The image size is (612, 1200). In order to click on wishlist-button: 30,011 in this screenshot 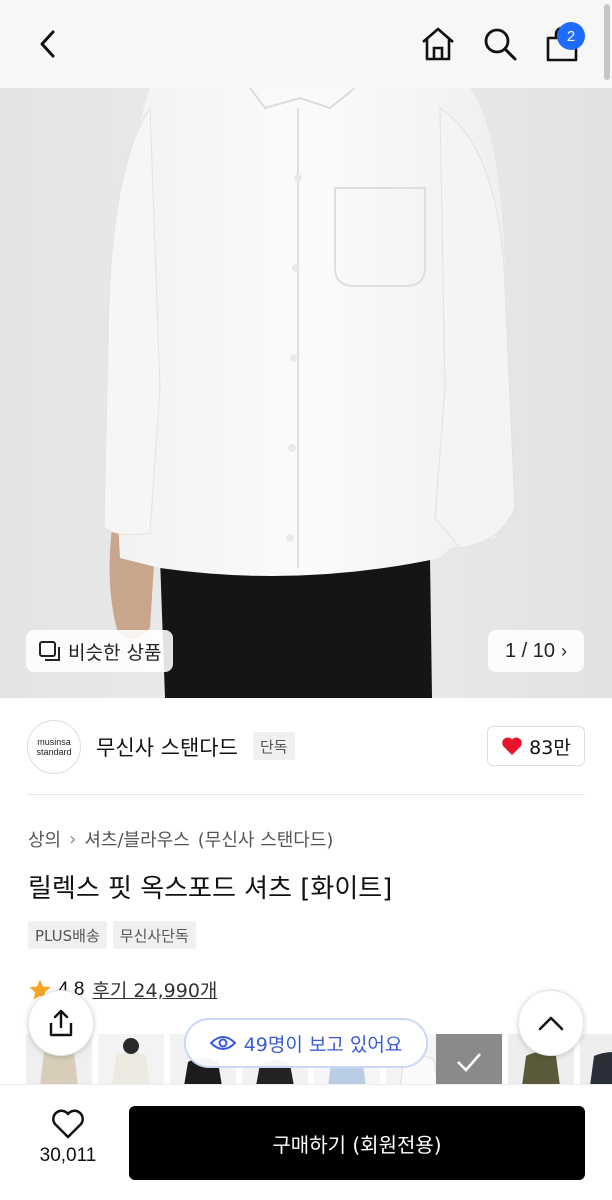, I will do `click(68, 1138)`.